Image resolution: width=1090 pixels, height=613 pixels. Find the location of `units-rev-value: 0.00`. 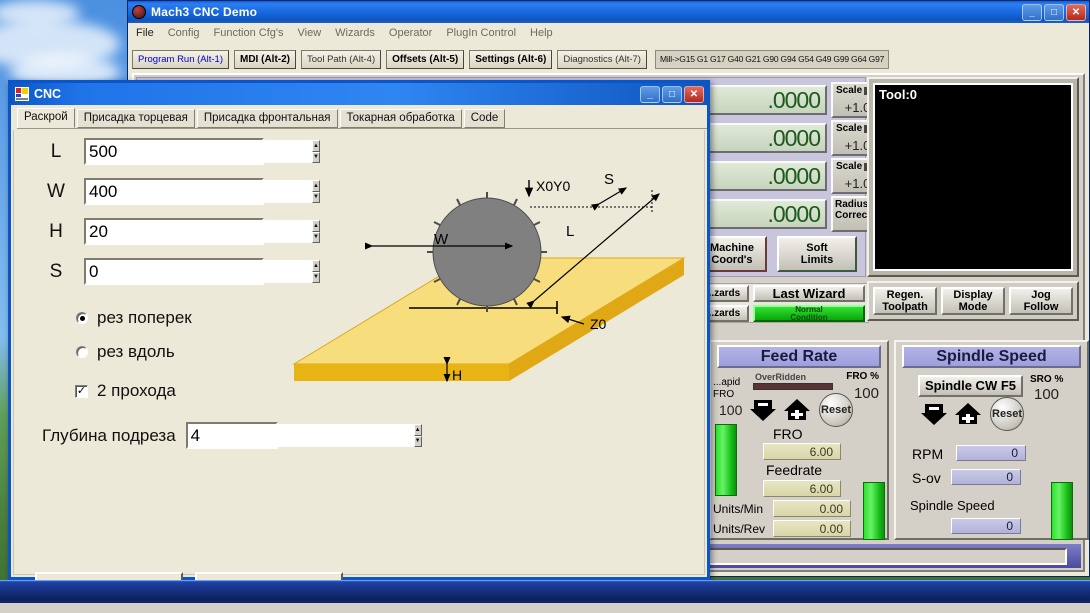

units-rev-value: 0.00 is located at coordinates (812, 528).